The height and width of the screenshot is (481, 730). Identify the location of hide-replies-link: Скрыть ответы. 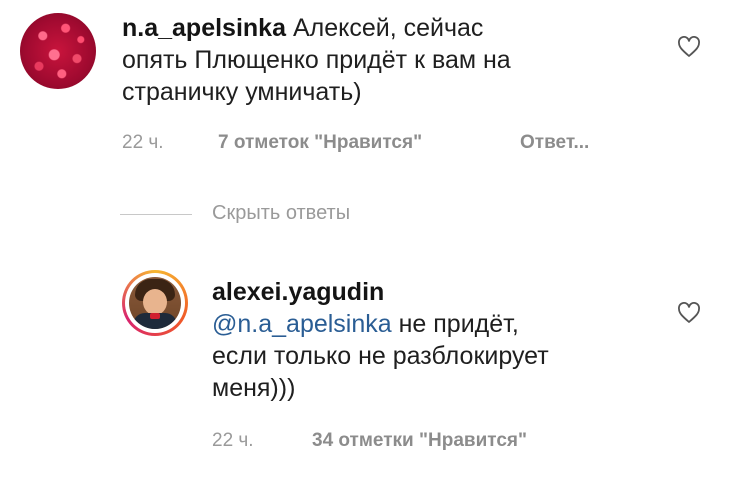
(281, 213).